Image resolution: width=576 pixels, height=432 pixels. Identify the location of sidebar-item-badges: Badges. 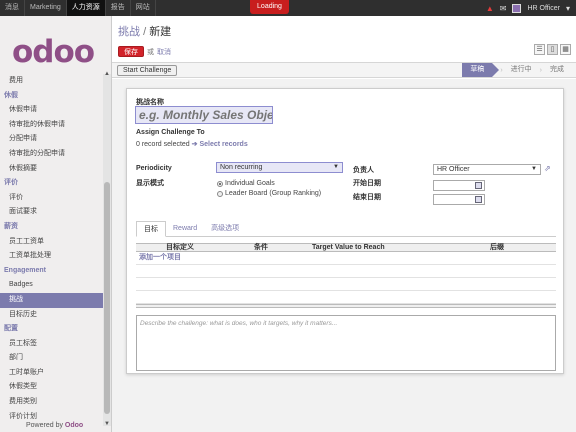
(51, 285).